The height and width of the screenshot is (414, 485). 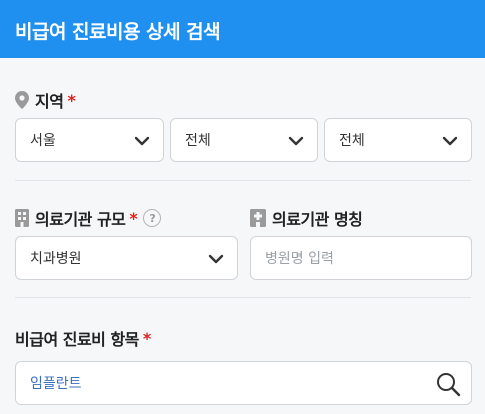 What do you see at coordinates (242, 29) in the screenshot?
I see `app-header: 비급여 진료비용 상세 검색` at bounding box center [242, 29].